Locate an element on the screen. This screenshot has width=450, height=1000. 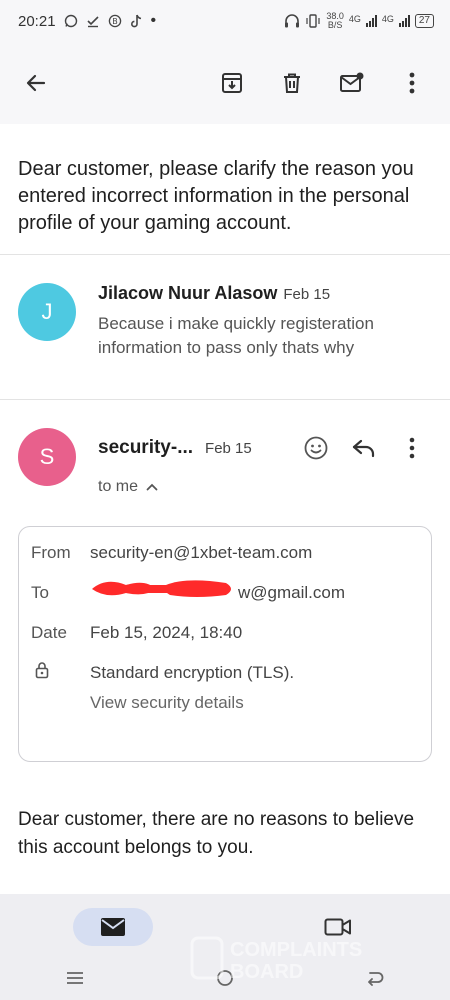
to-me-label: to me is located at coordinates (118, 486).